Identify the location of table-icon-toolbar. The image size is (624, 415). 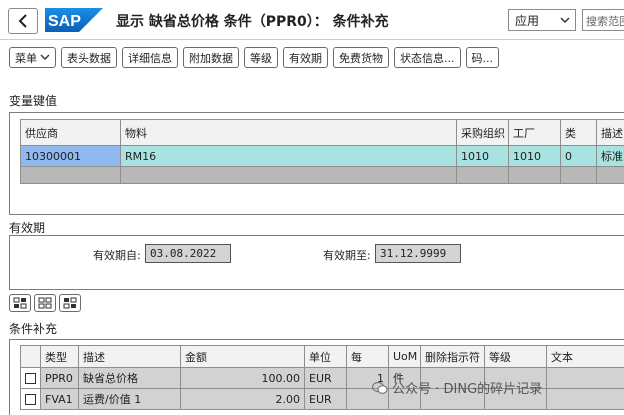
(45, 303).